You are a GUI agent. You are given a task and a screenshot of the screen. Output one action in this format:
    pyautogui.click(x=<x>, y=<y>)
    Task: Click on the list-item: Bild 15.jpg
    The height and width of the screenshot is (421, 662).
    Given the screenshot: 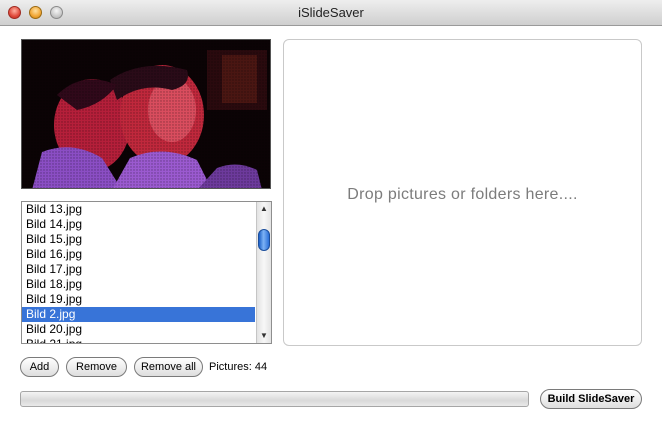 What is the action you would take?
    pyautogui.click(x=138, y=239)
    